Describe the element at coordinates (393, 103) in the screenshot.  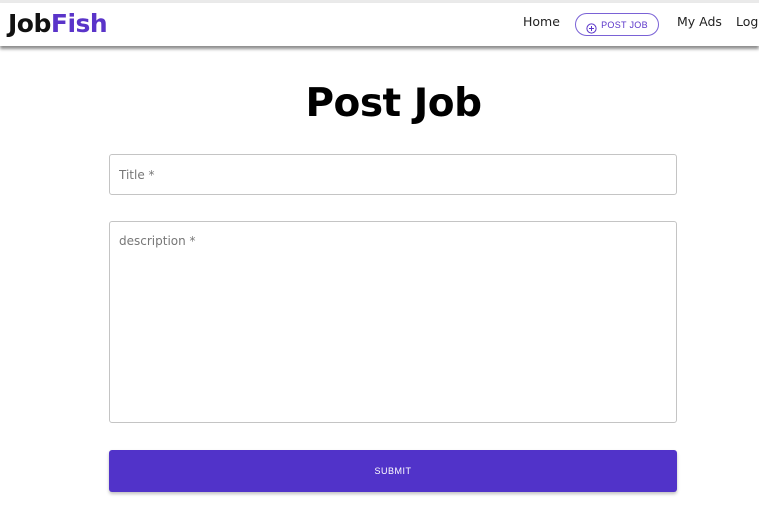
I see `page-title: Post Job` at that location.